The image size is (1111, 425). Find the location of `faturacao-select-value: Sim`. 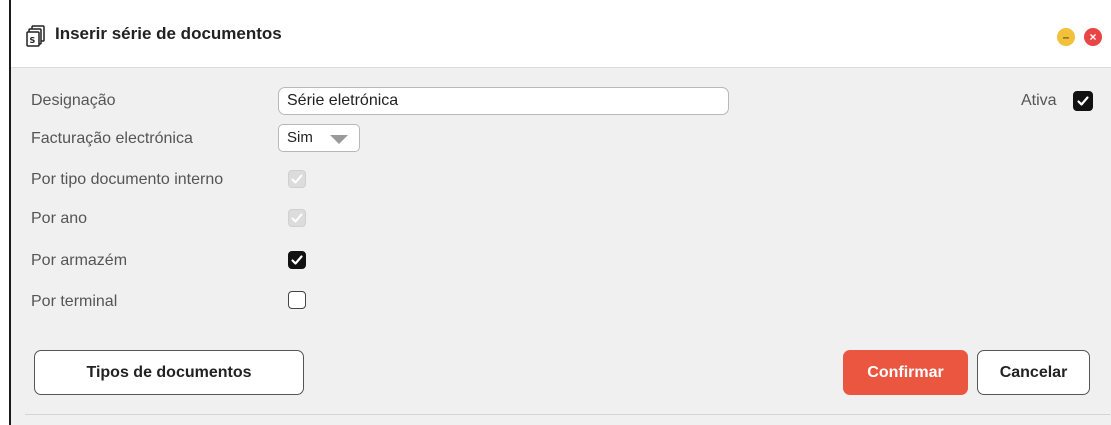

faturacao-select-value: Sim is located at coordinates (300, 137).